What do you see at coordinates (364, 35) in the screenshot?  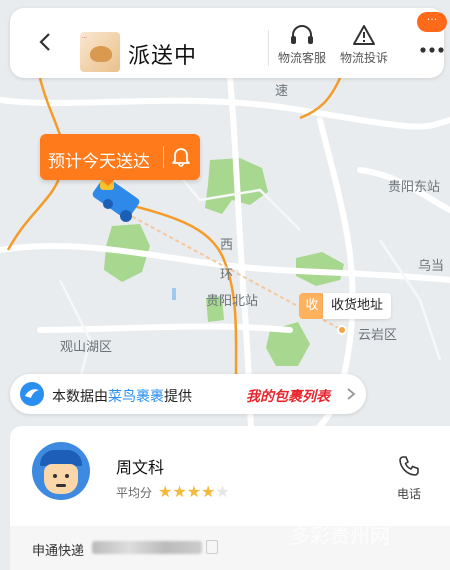 I see `warning-icon` at bounding box center [364, 35].